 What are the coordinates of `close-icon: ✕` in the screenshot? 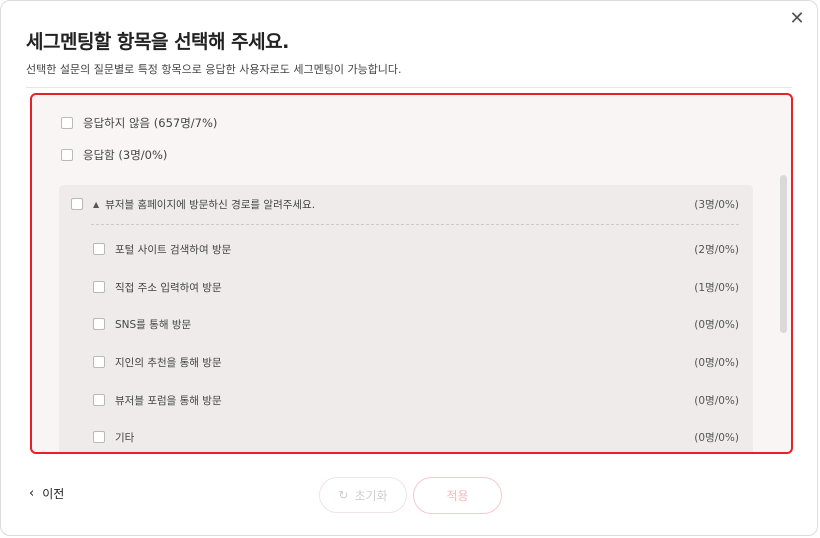 It's located at (797, 19).